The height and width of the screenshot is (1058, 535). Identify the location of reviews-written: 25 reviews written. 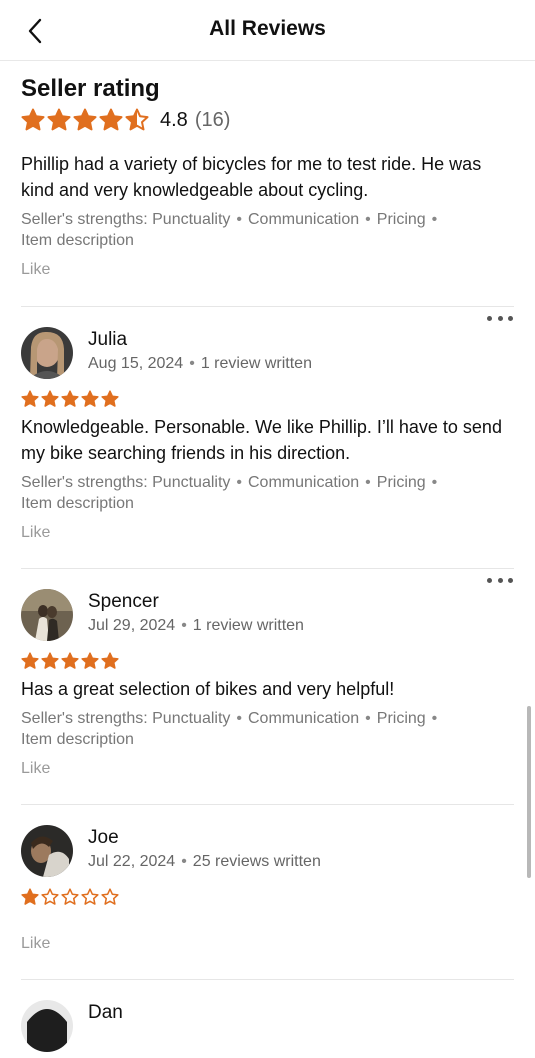
(256, 861).